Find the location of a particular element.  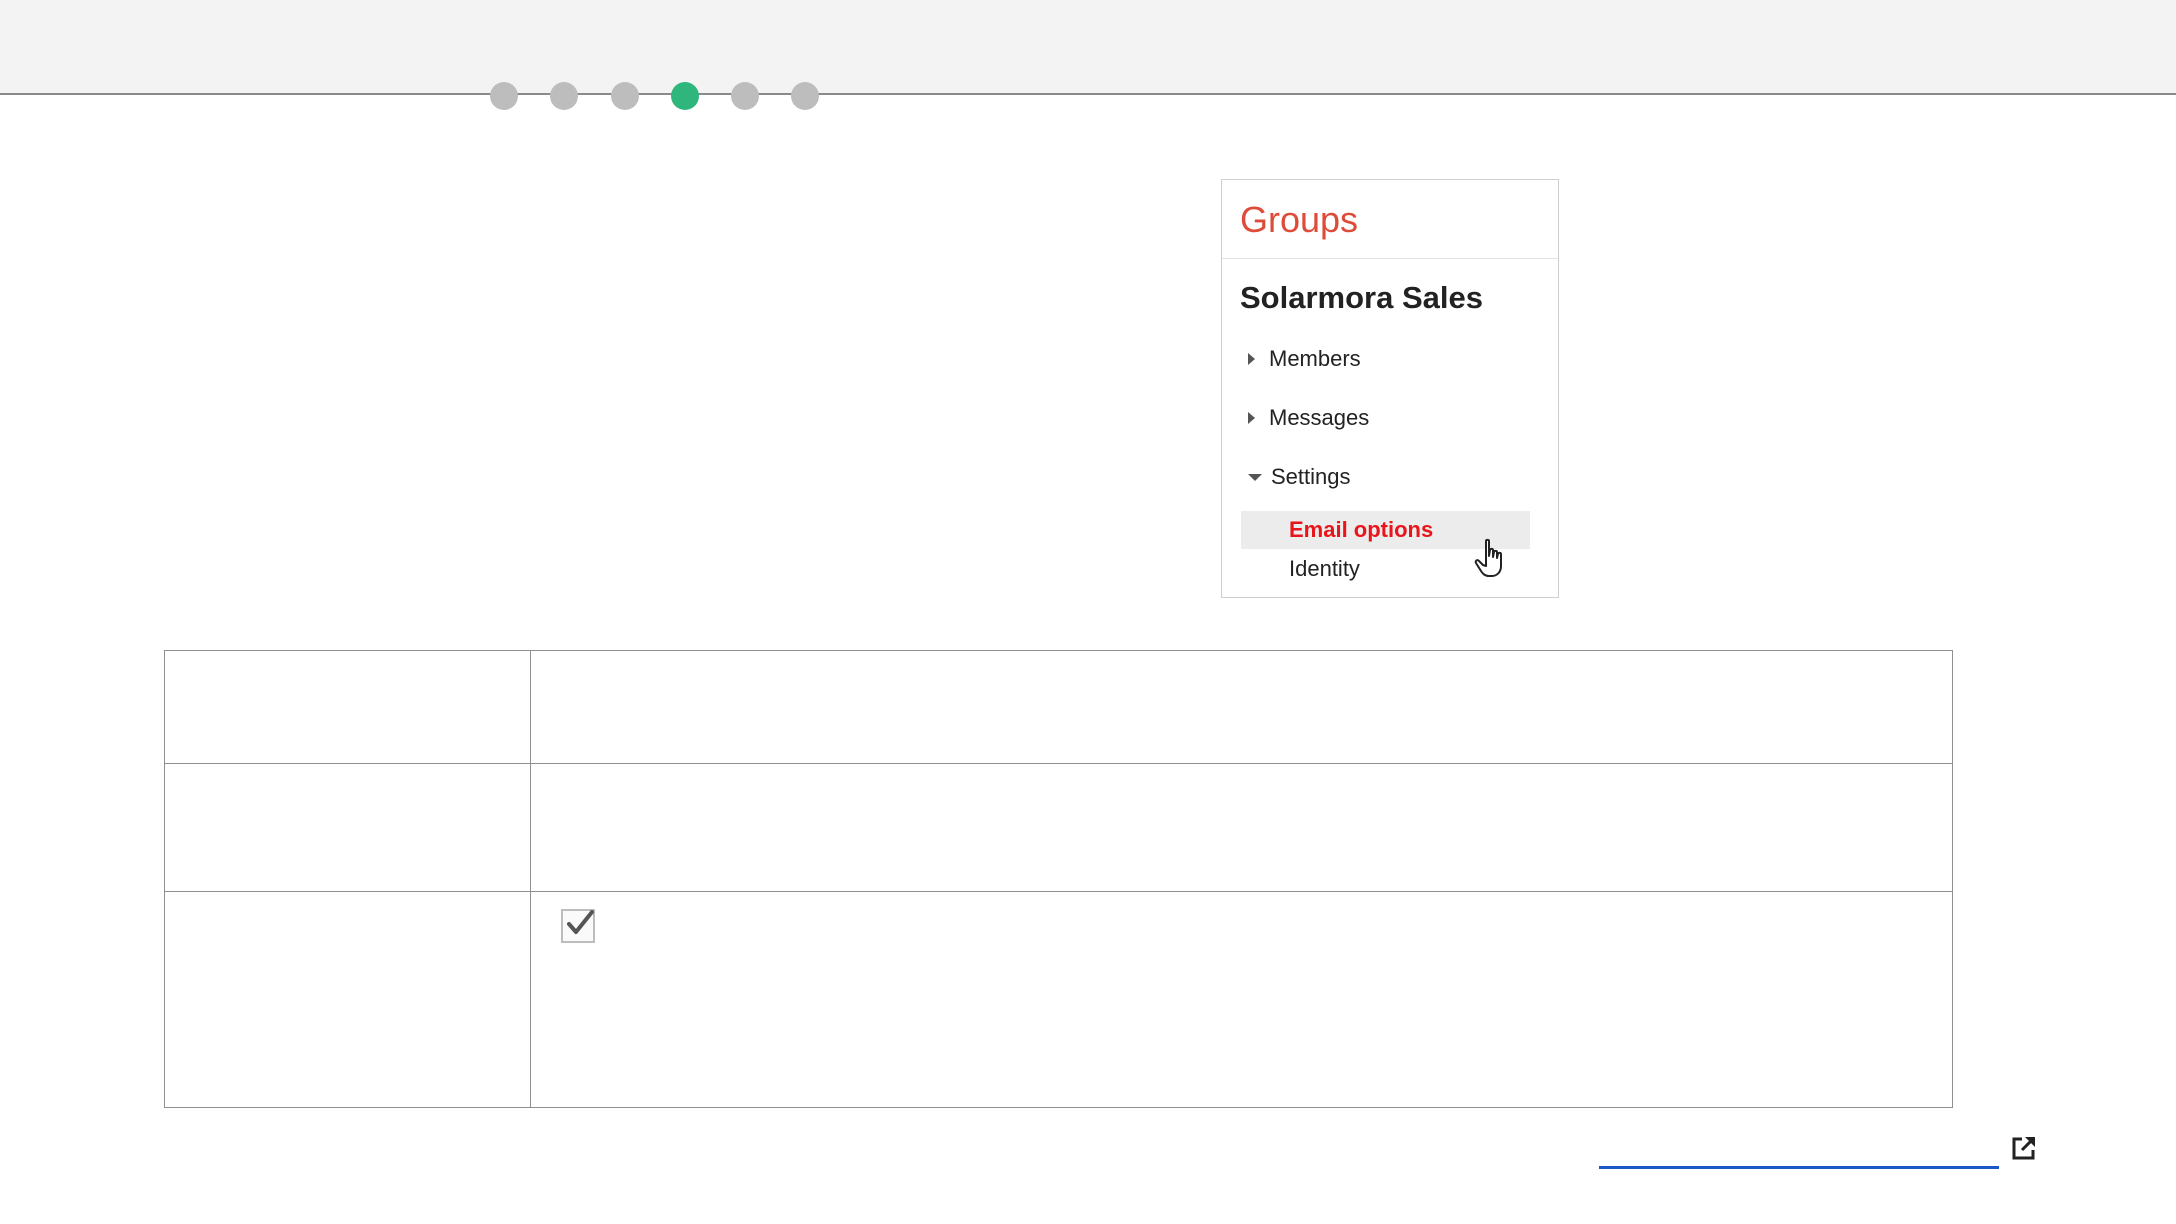

settings-checkbox is located at coordinates (578, 926).